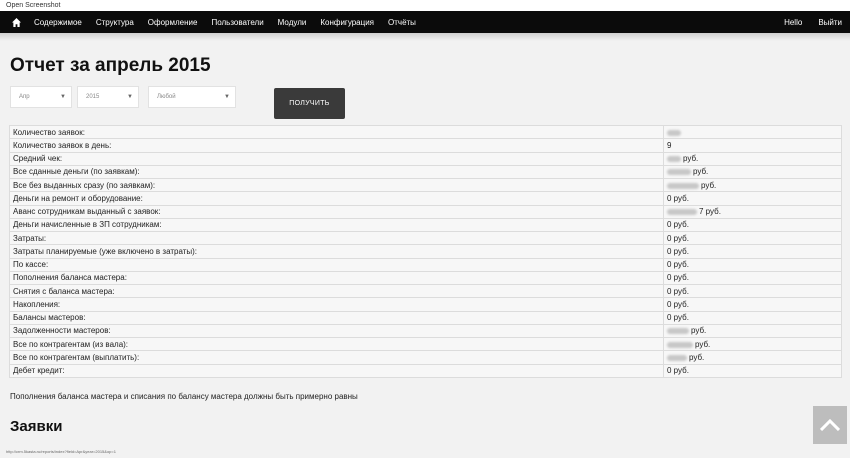 Image resolution: width=850 pixels, height=458 pixels. Describe the element at coordinates (309, 103) in the screenshot. I see `get-report-button: ПОЛУЧИТЬ` at that location.